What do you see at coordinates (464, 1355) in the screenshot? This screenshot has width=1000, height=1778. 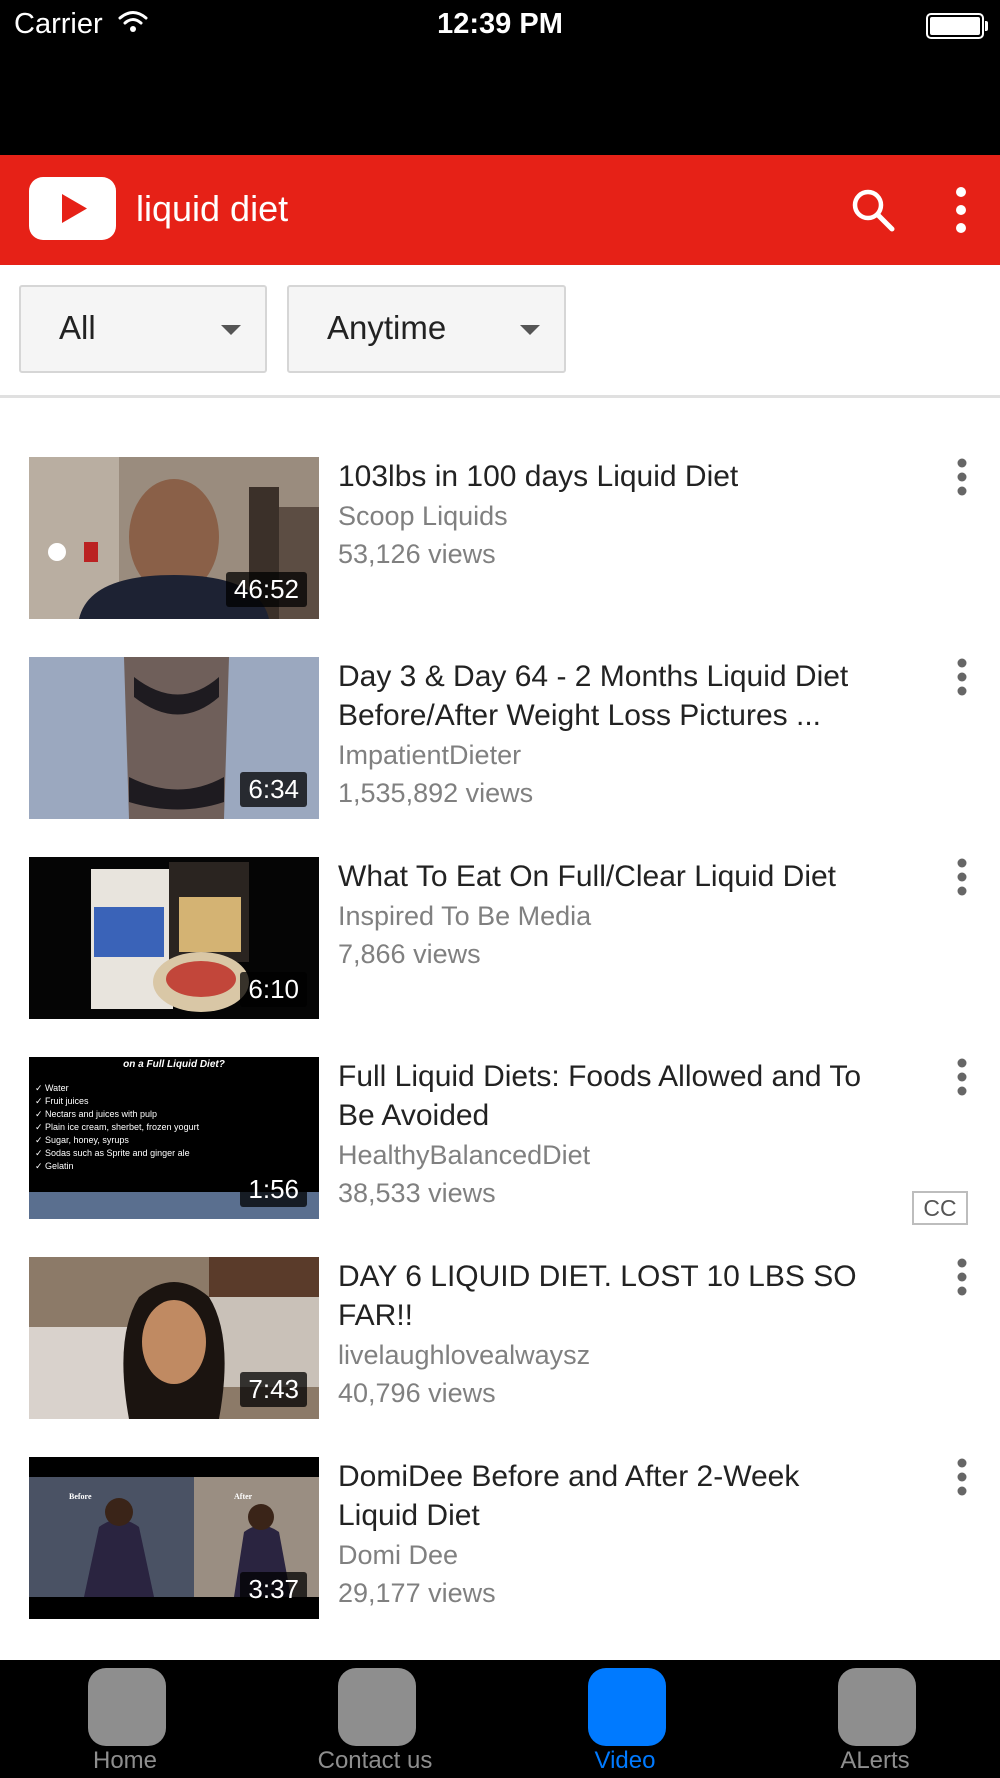 I see `channel-name: livelaughlovealwaysz` at bounding box center [464, 1355].